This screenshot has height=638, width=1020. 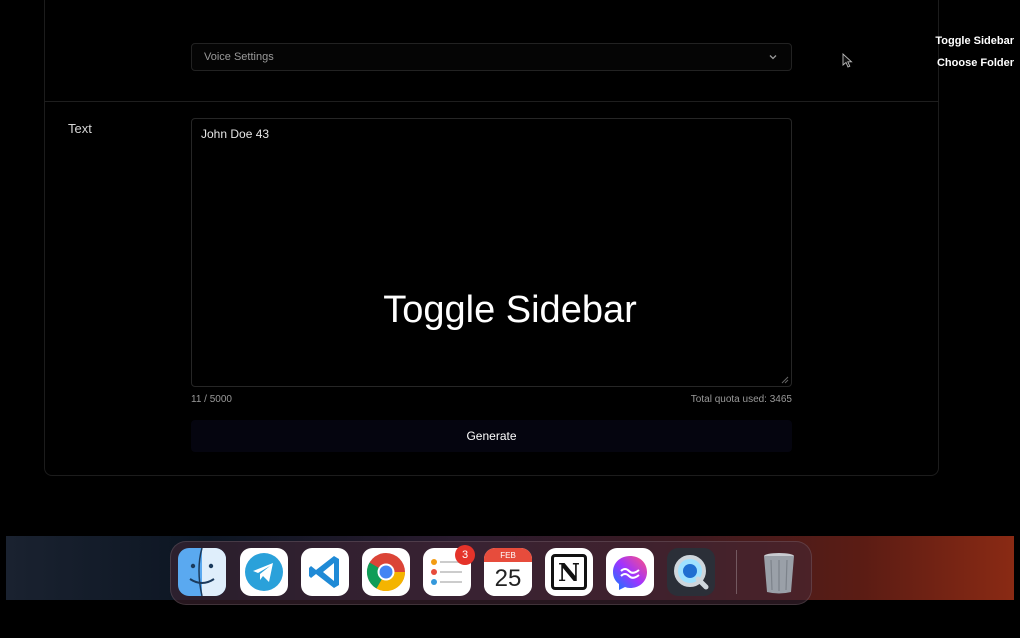 I want to click on messenger-icon, so click(x=630, y=572).